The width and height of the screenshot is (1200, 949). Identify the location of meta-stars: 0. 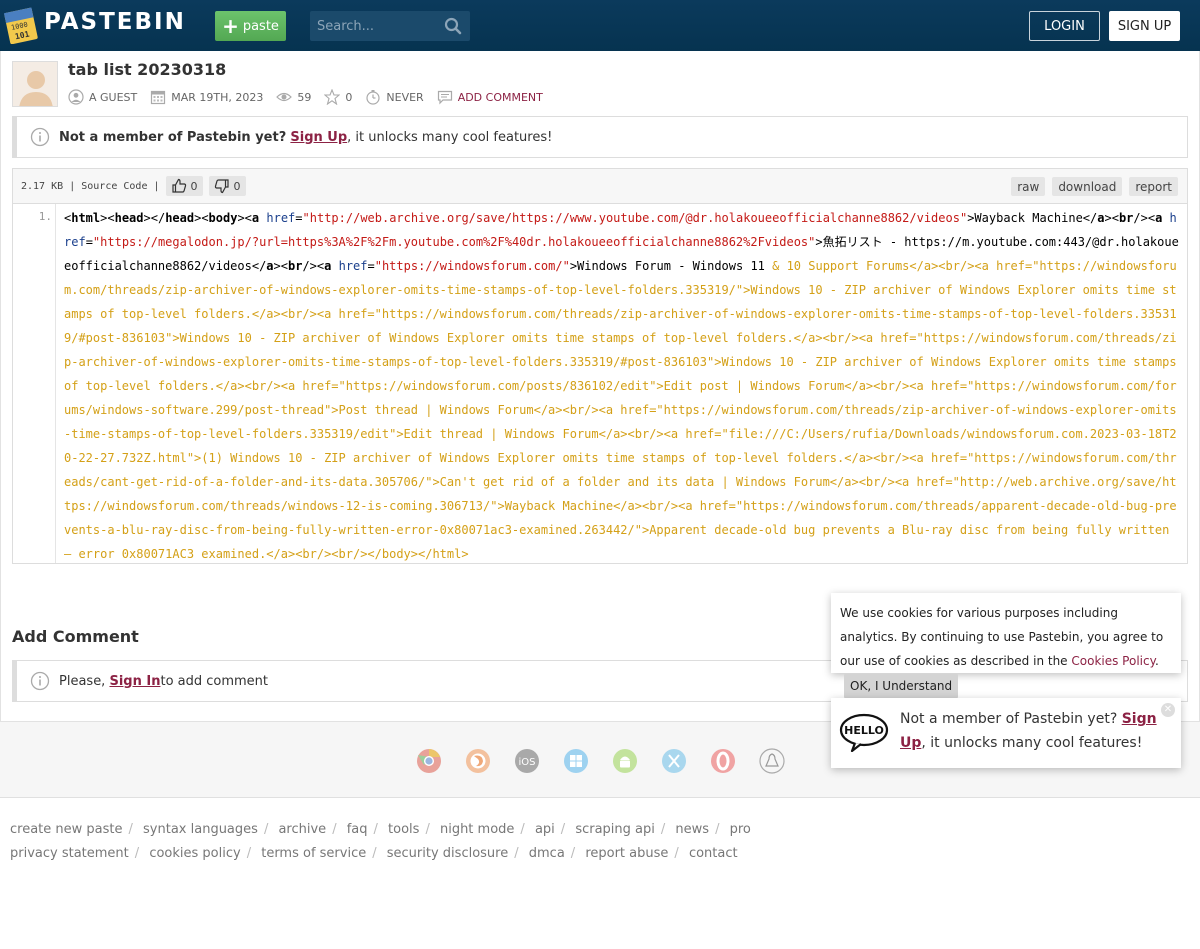
(338, 97).